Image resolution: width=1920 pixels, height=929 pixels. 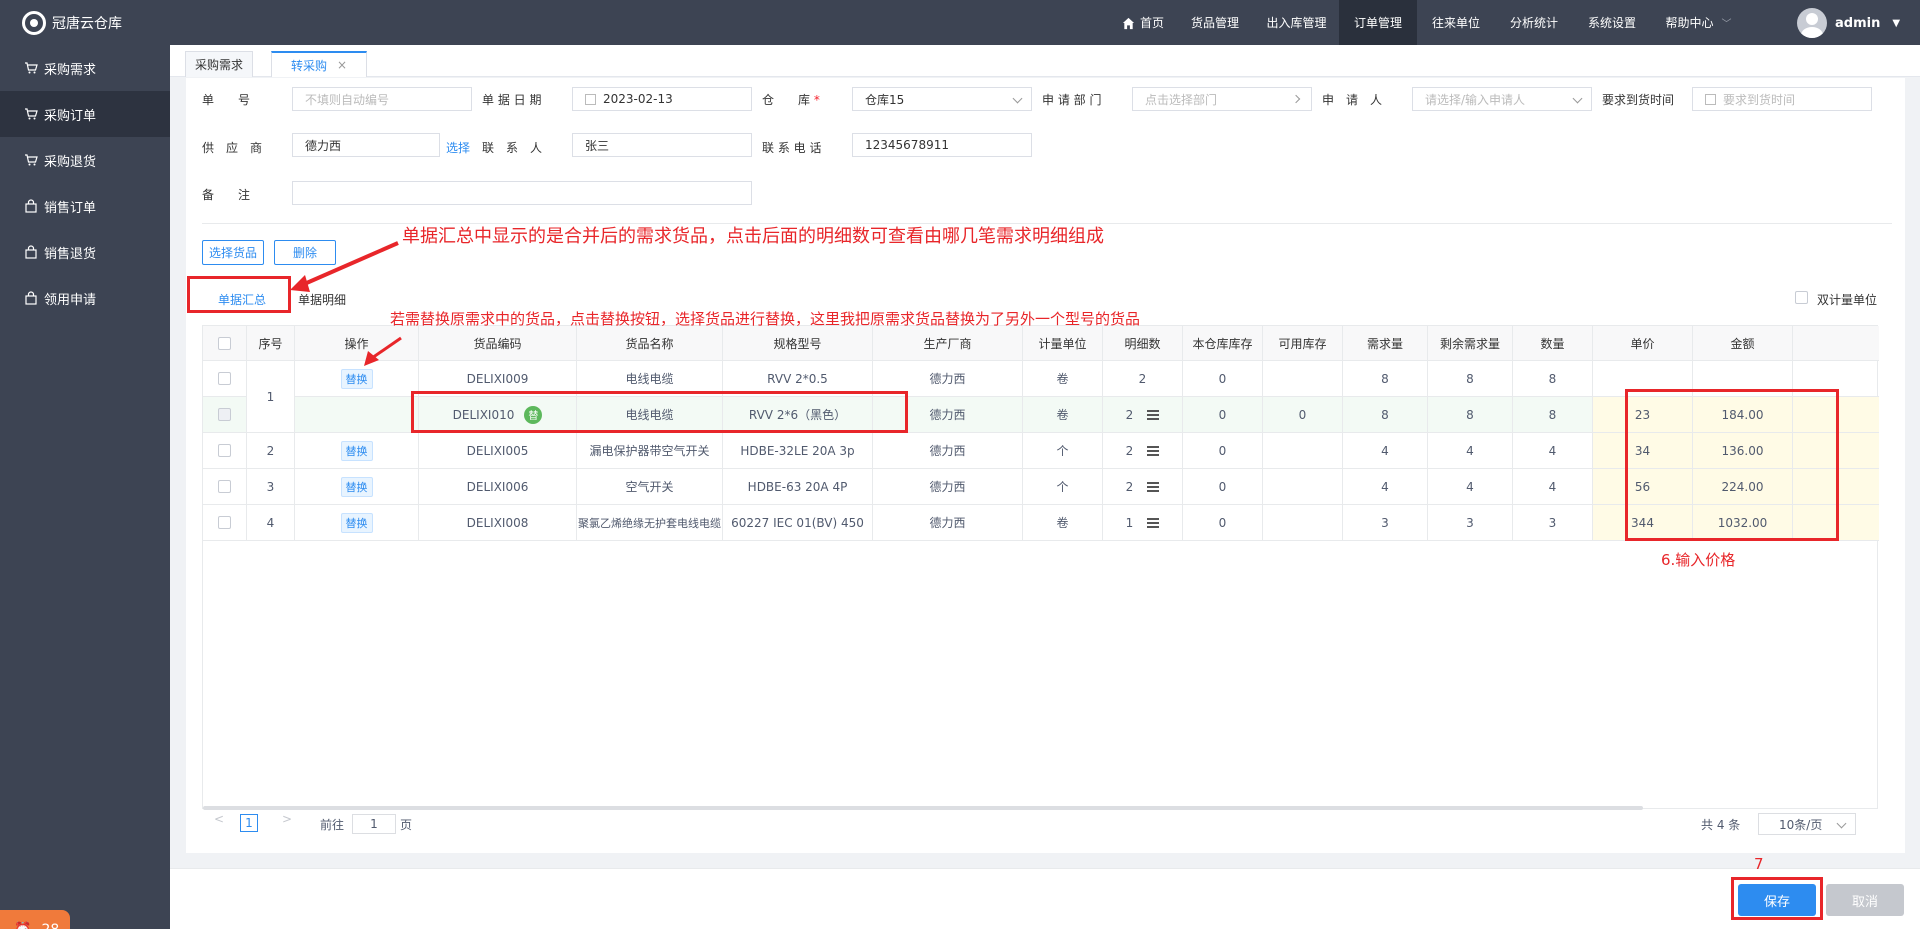 I want to click on nav-item-goods: 货品管理, so click(x=1215, y=22).